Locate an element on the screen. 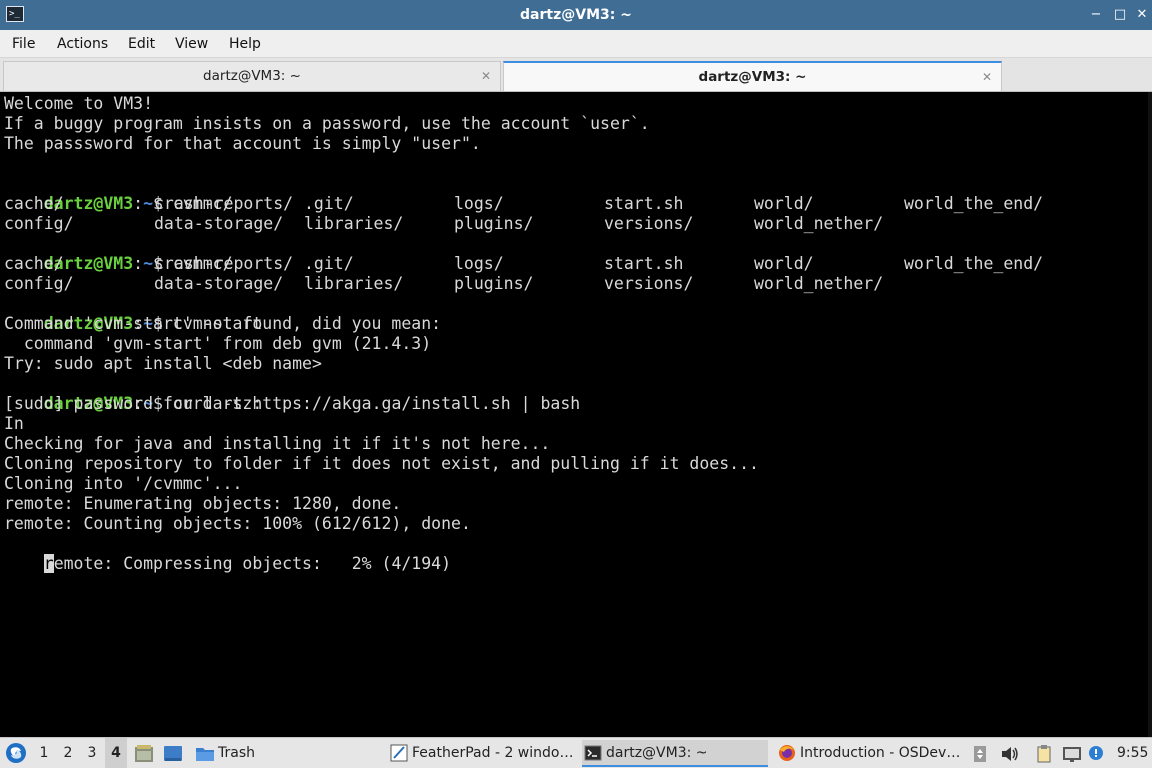  start-menu-icon is located at coordinates (16, 753).